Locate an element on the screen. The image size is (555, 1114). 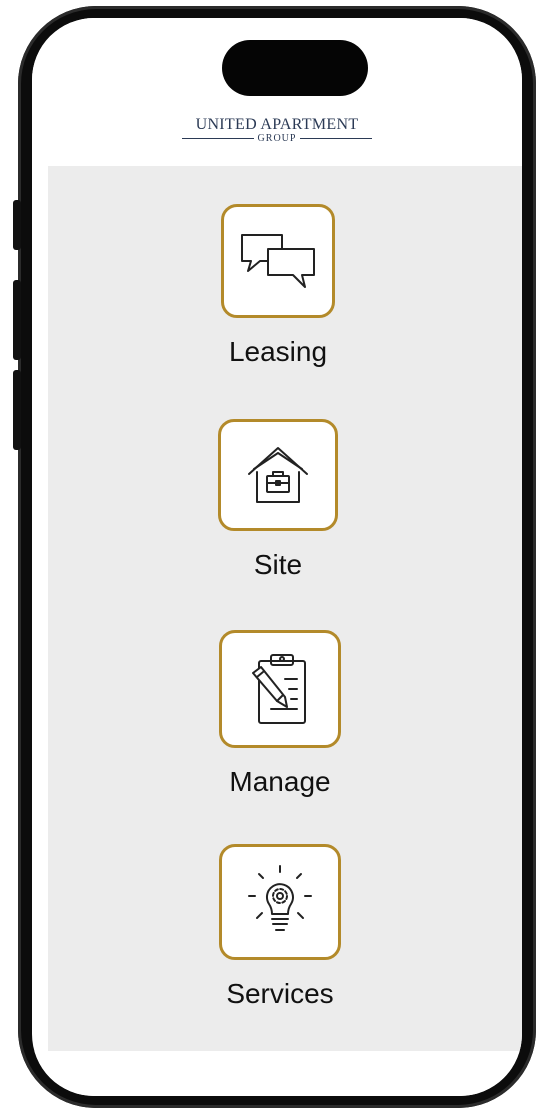
site-icon-box is located at coordinates (278, 475).